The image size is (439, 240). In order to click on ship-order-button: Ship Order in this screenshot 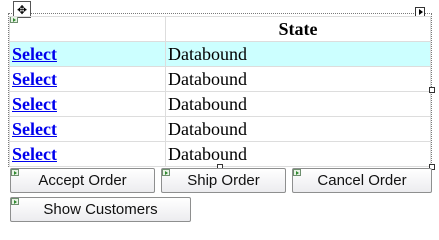, I will do `click(223, 180)`.